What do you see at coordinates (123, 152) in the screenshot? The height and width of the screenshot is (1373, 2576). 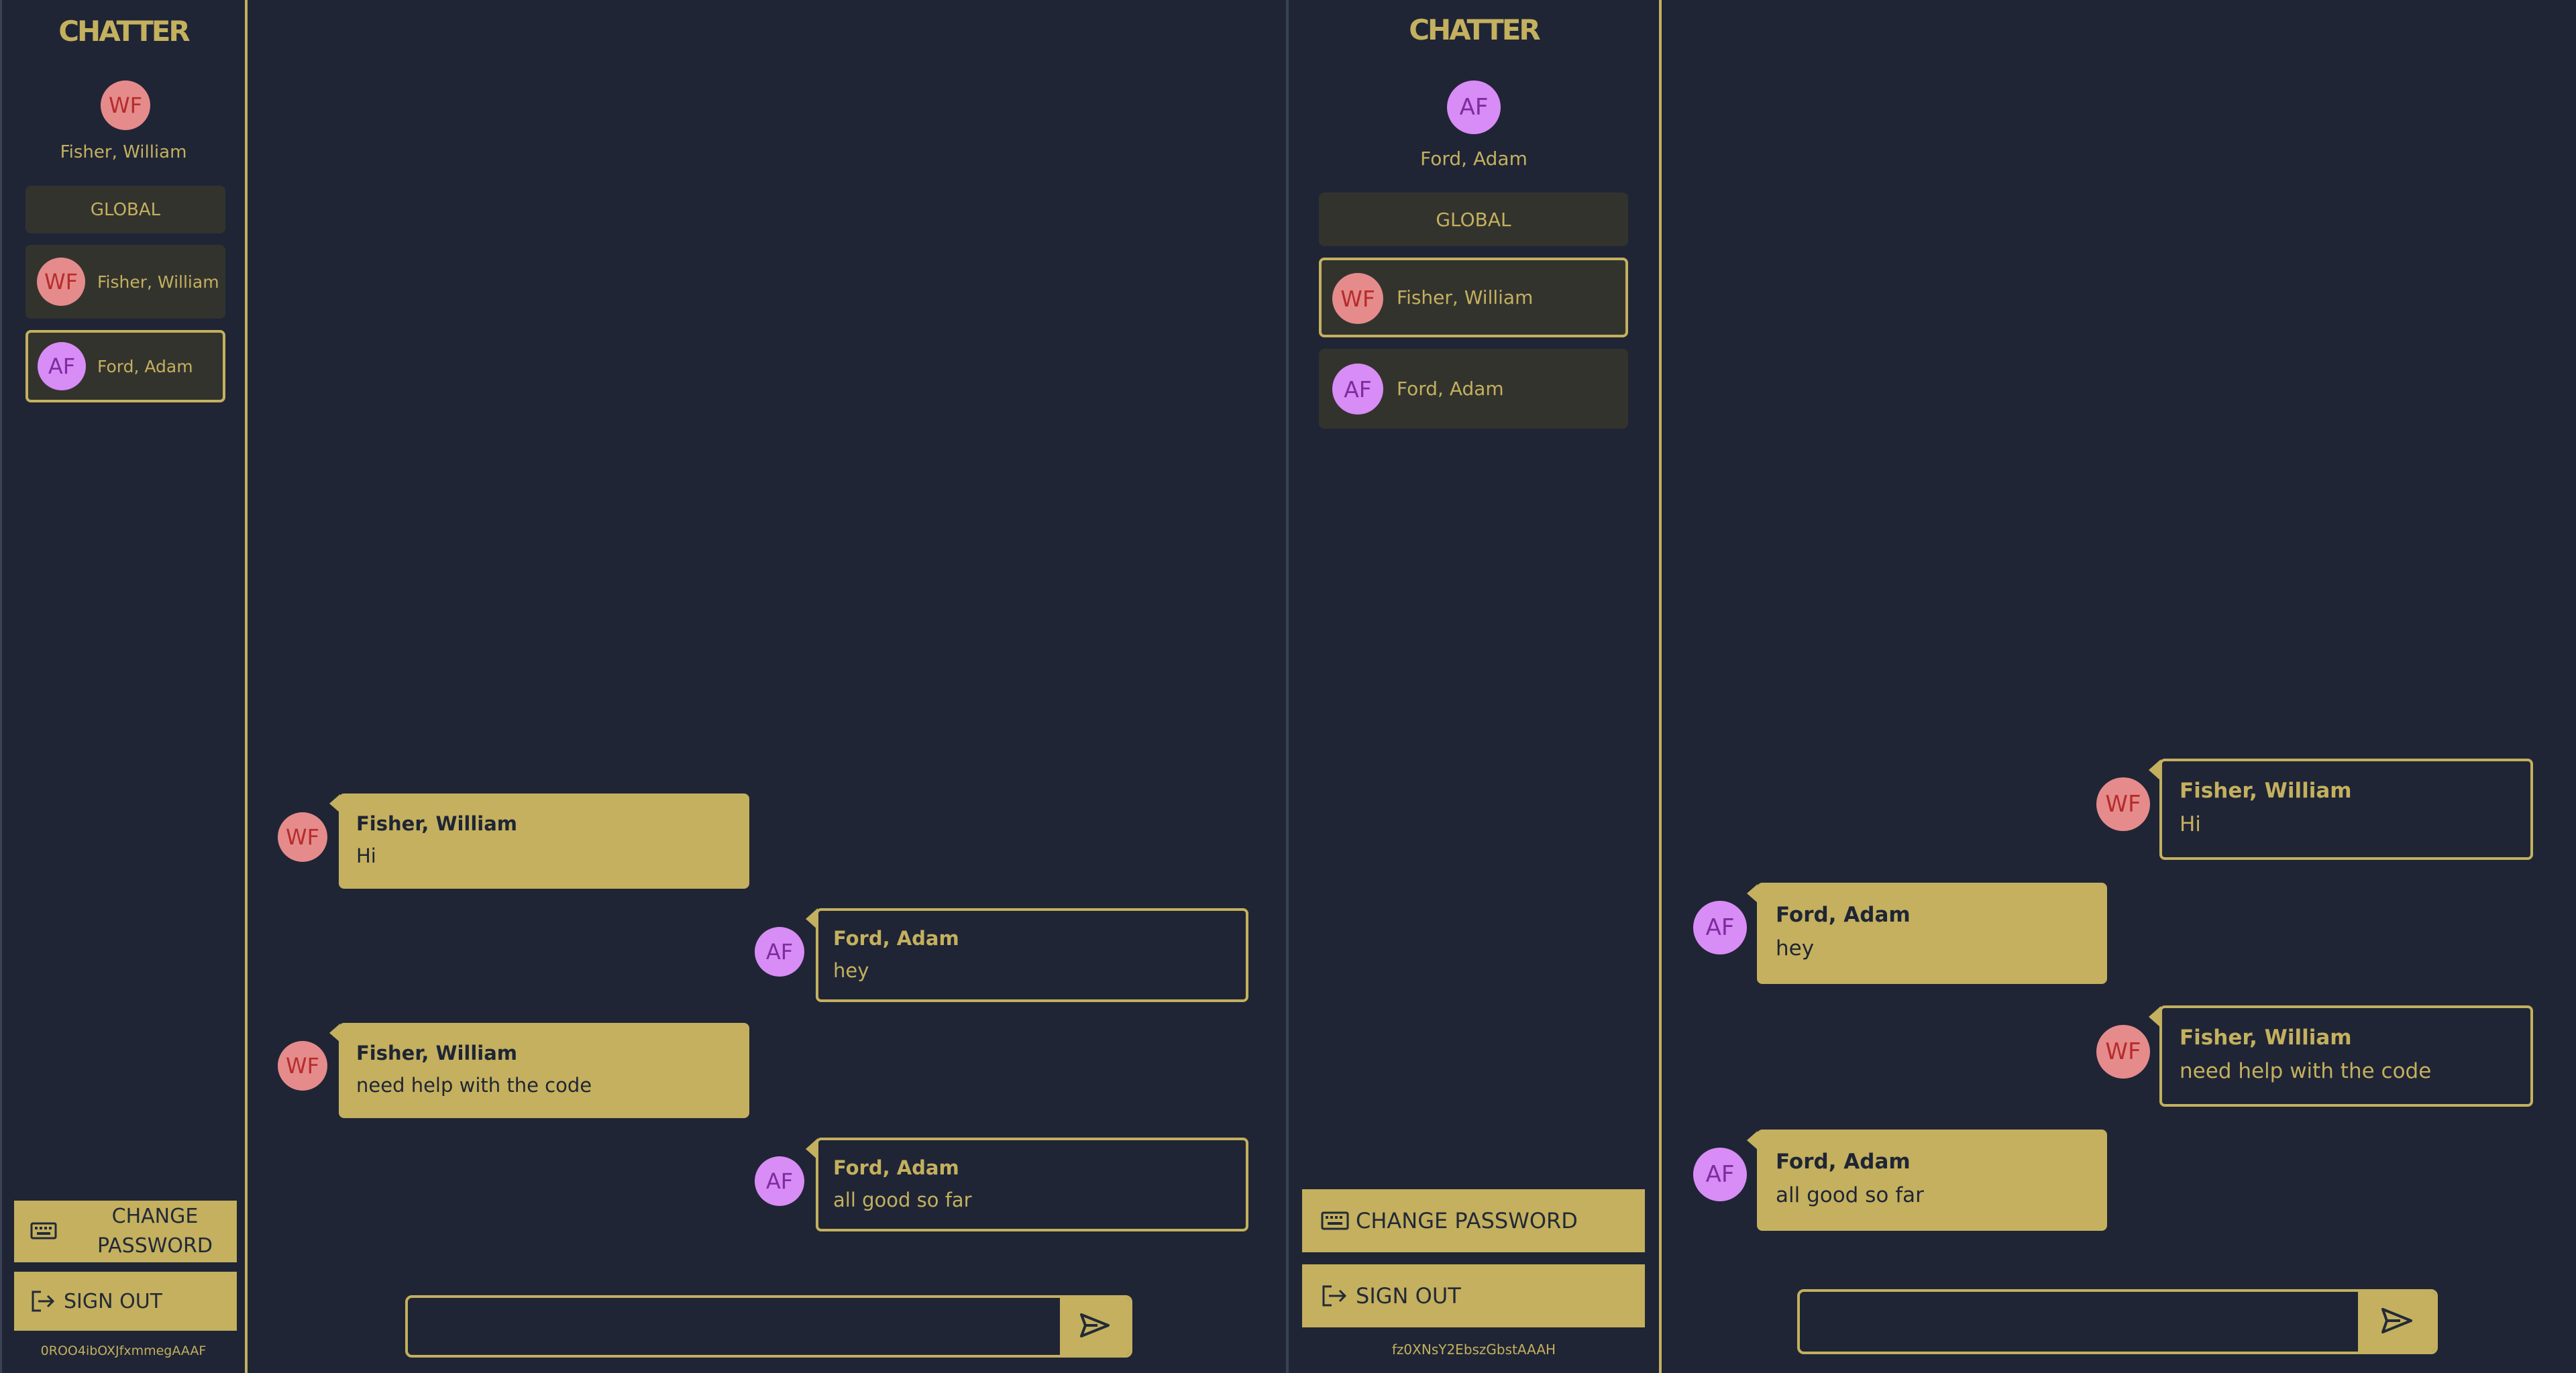 I see `current-user-name: Fisher, William` at bounding box center [123, 152].